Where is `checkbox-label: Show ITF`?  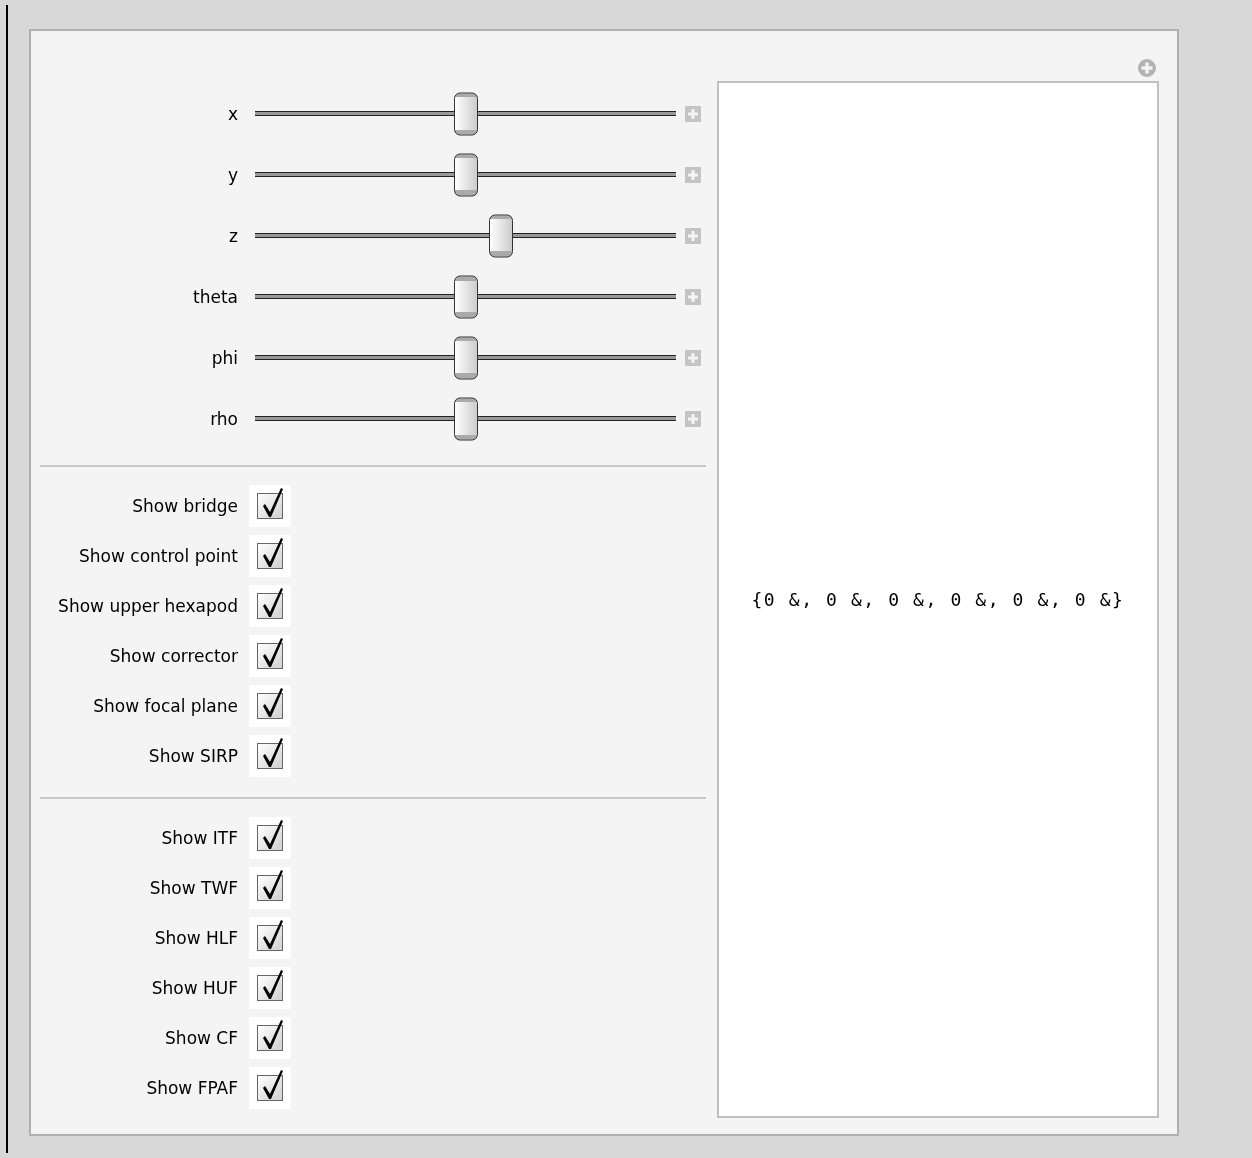 checkbox-label: Show ITF is located at coordinates (199, 838).